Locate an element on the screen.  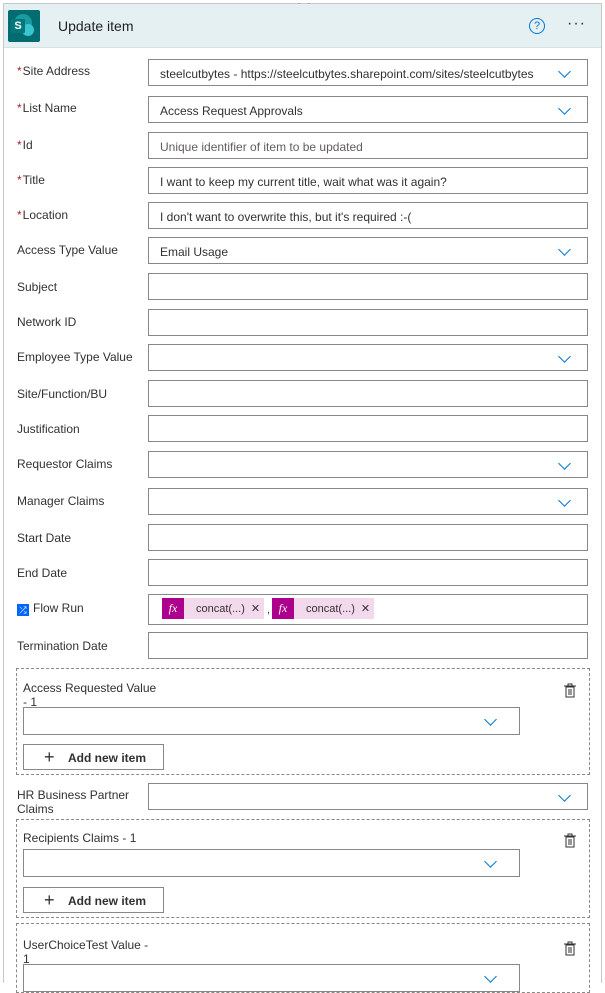
termination-date-input is located at coordinates (368, 645).